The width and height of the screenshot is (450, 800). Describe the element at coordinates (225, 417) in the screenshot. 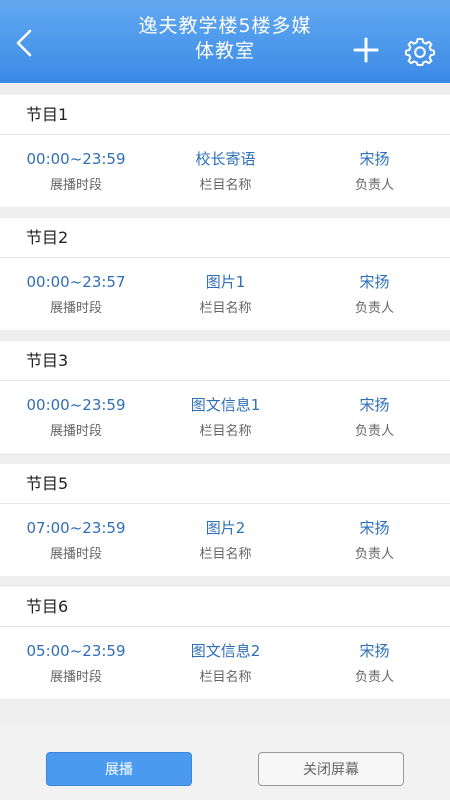

I see `column-column: 图文信息1 栏目名称` at that location.